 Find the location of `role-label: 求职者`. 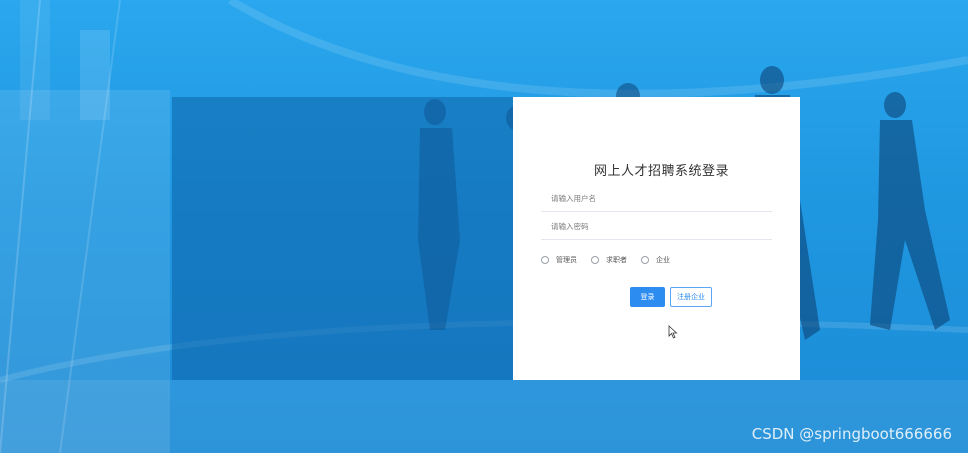

role-label: 求职者 is located at coordinates (616, 260).